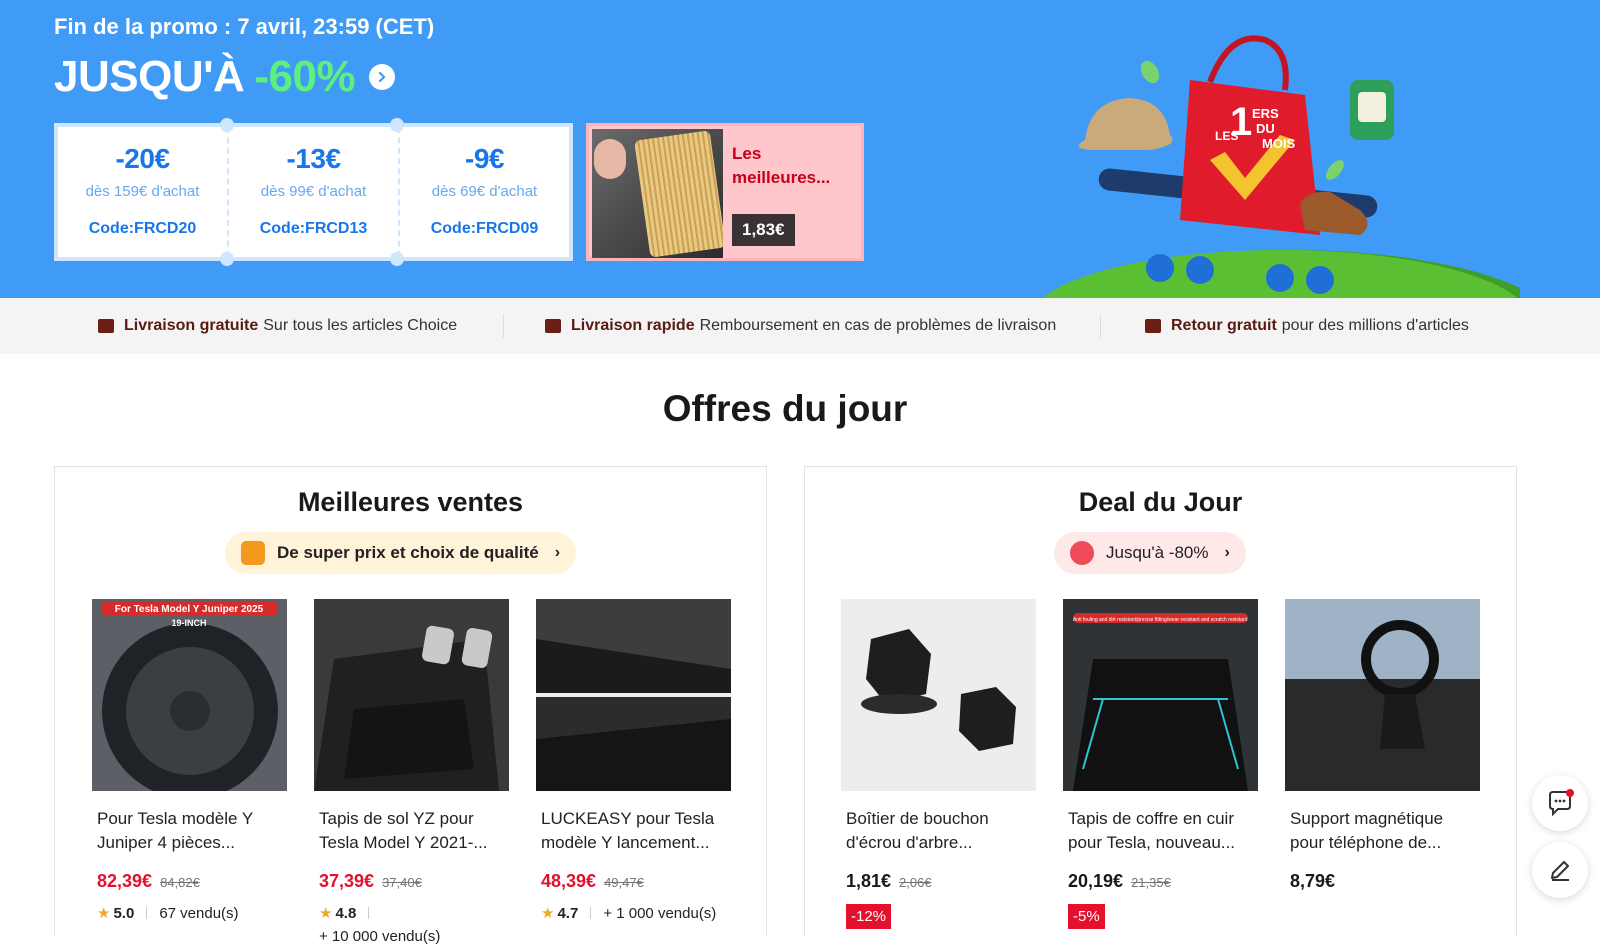  What do you see at coordinates (125, 881) in the screenshot?
I see `product-price: 82,39€` at bounding box center [125, 881].